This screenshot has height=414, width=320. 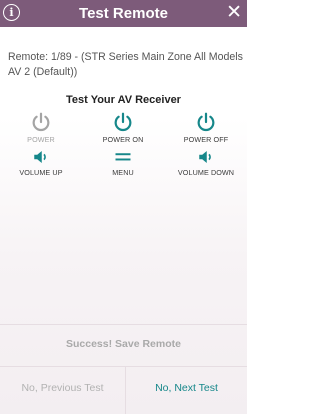 I want to click on save-remote-button: Success! Save Remote, so click(x=123, y=344).